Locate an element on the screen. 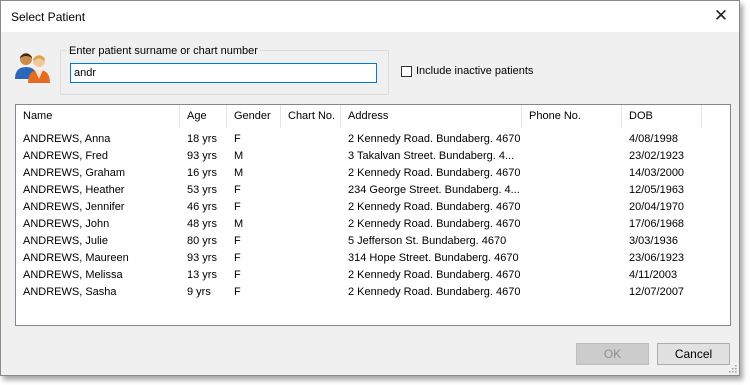 This screenshot has height=385, width=750. cell-name: ANDREWS, Graham is located at coordinates (74, 173).